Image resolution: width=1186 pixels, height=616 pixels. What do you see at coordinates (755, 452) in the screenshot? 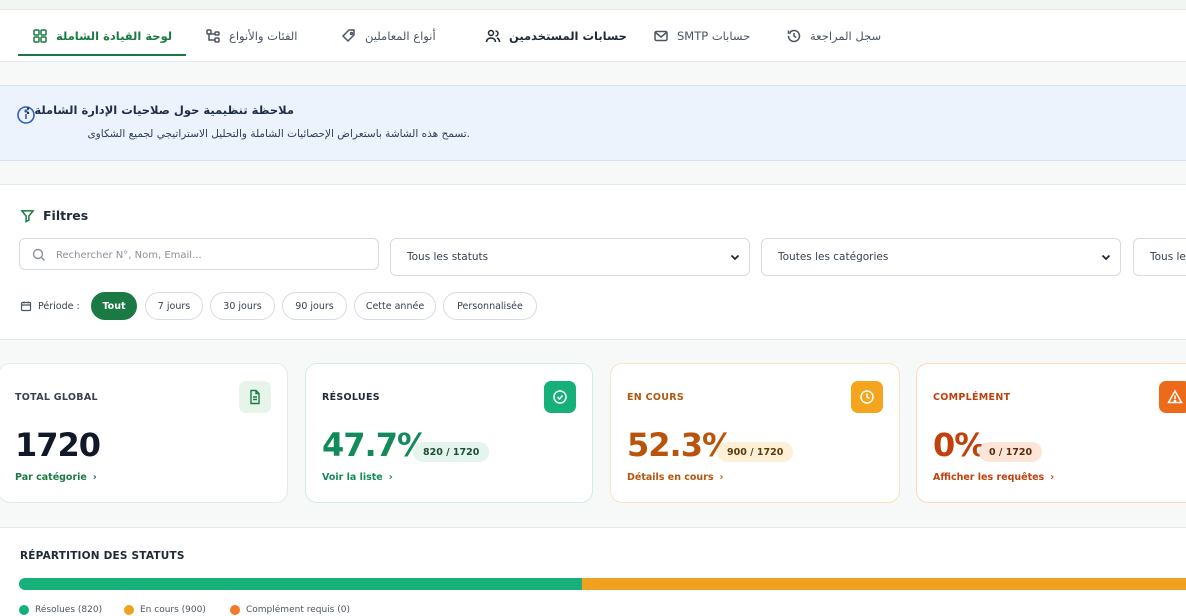
I see `card-badge: 900 / 1720` at bounding box center [755, 452].